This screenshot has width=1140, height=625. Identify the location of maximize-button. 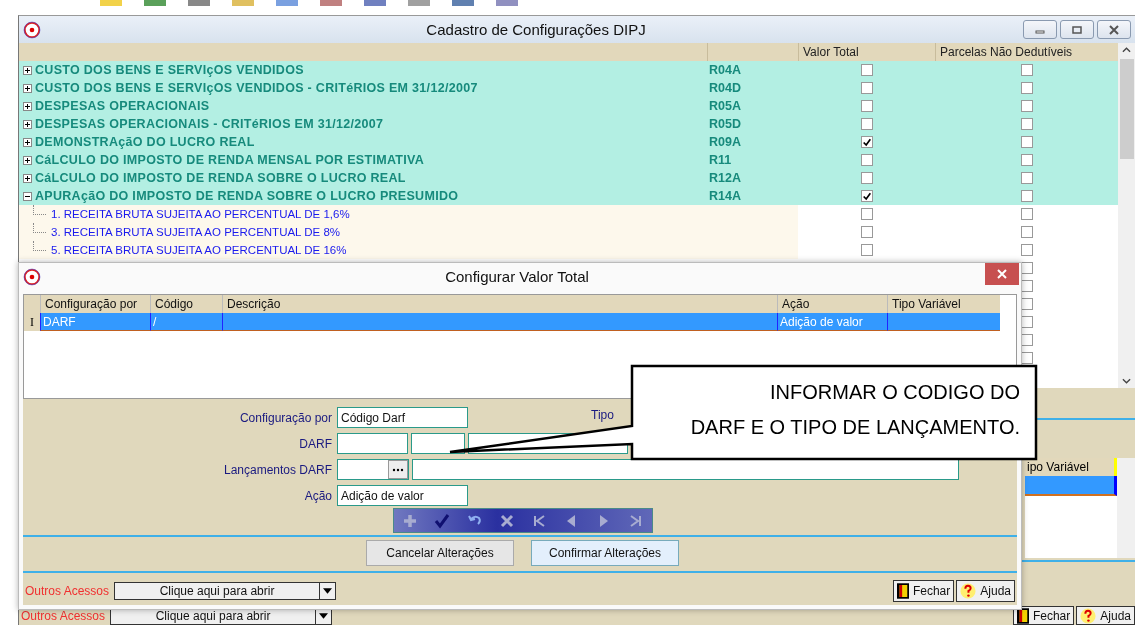
(1077, 29).